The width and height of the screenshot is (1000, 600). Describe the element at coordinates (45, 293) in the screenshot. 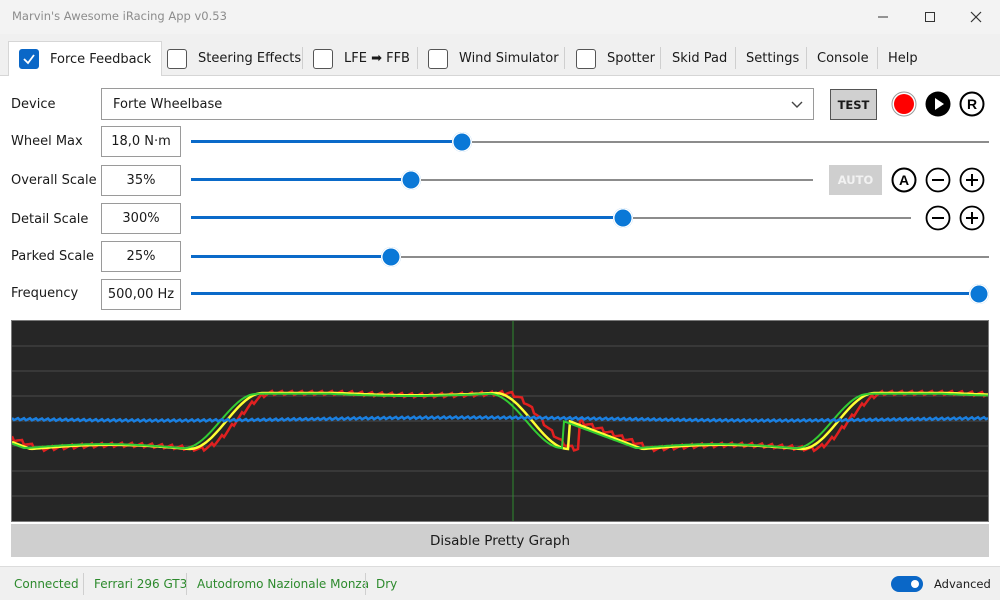

I see `frequency-label: Frequency` at that location.